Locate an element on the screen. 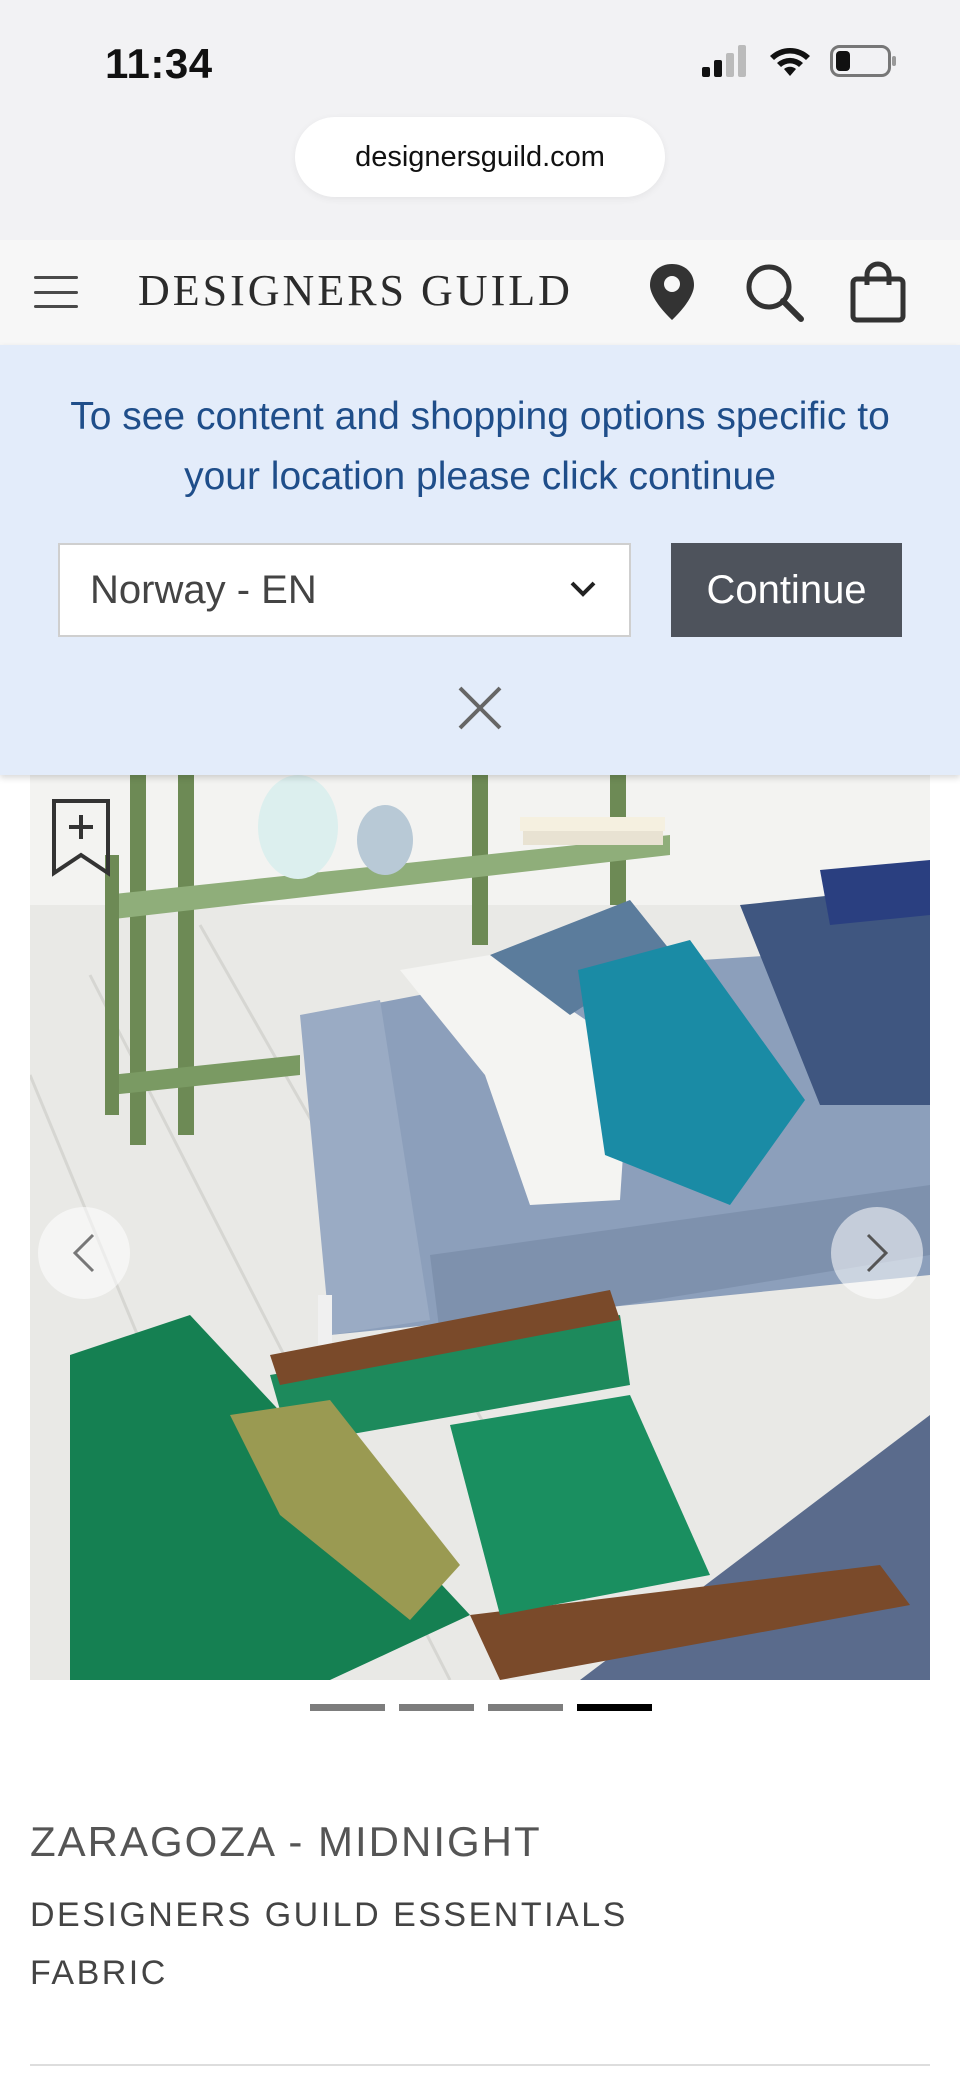  next-slide-button is located at coordinates (877, 1253).